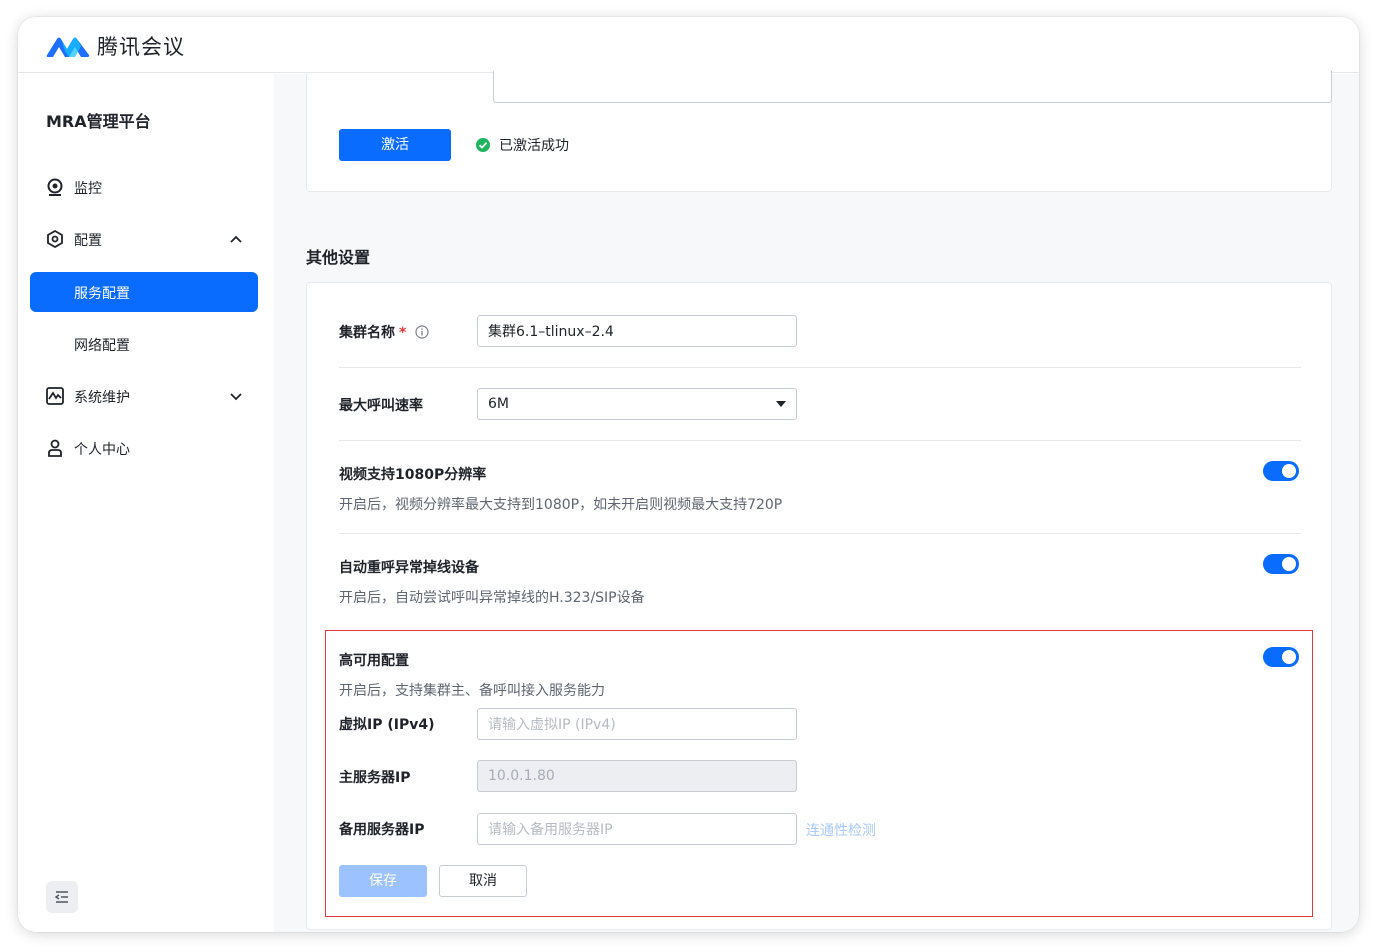 The image size is (1377, 950). Describe the element at coordinates (403, 333) in the screenshot. I see `required-mark: *` at that location.